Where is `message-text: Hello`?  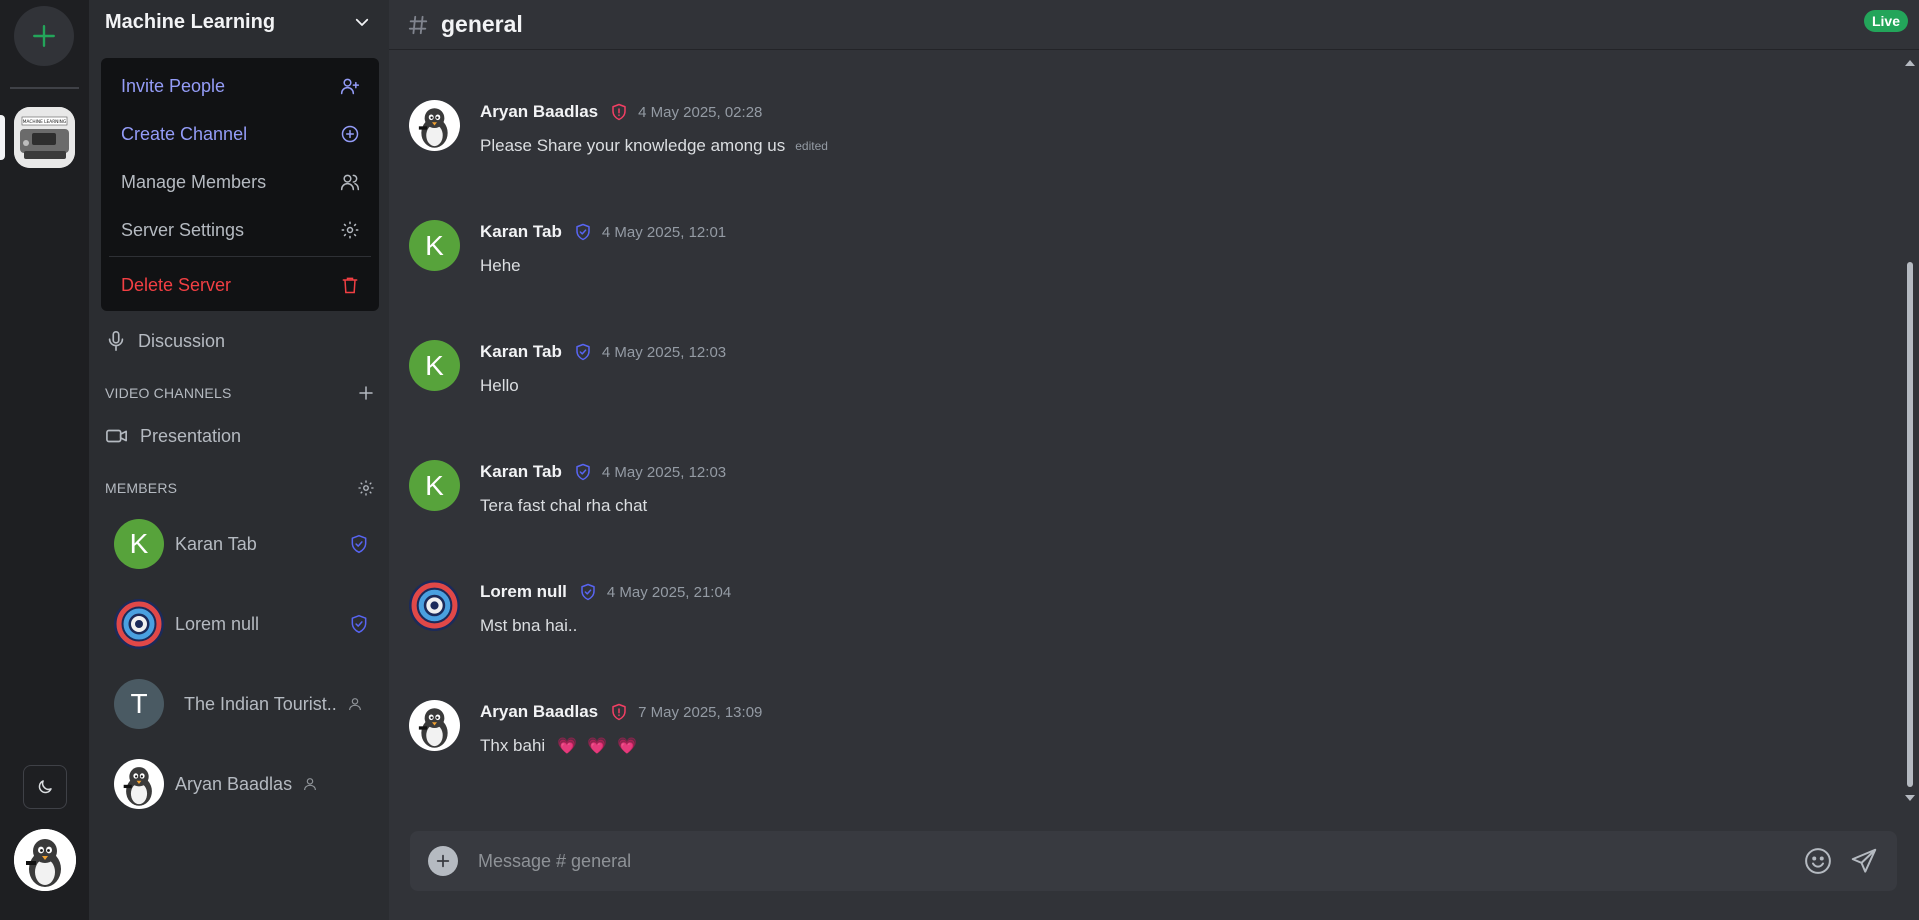
message-text: Hello is located at coordinates (499, 385).